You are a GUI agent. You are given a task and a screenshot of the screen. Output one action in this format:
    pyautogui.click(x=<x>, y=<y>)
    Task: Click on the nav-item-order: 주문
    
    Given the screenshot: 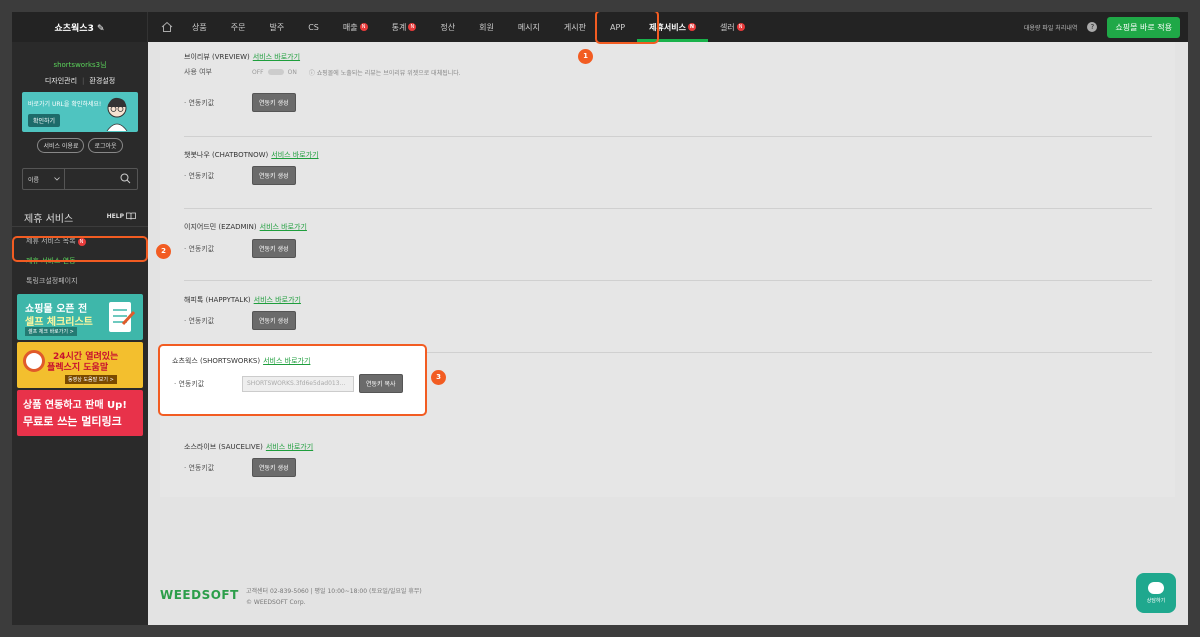 What is the action you would take?
    pyautogui.click(x=238, y=27)
    